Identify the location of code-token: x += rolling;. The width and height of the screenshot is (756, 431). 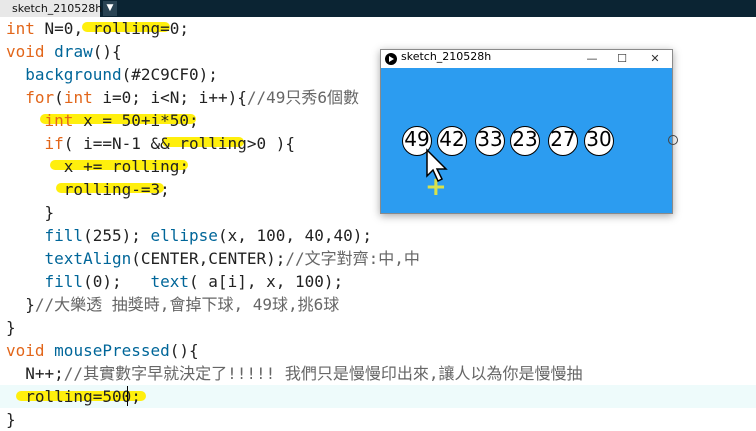
(98, 166).